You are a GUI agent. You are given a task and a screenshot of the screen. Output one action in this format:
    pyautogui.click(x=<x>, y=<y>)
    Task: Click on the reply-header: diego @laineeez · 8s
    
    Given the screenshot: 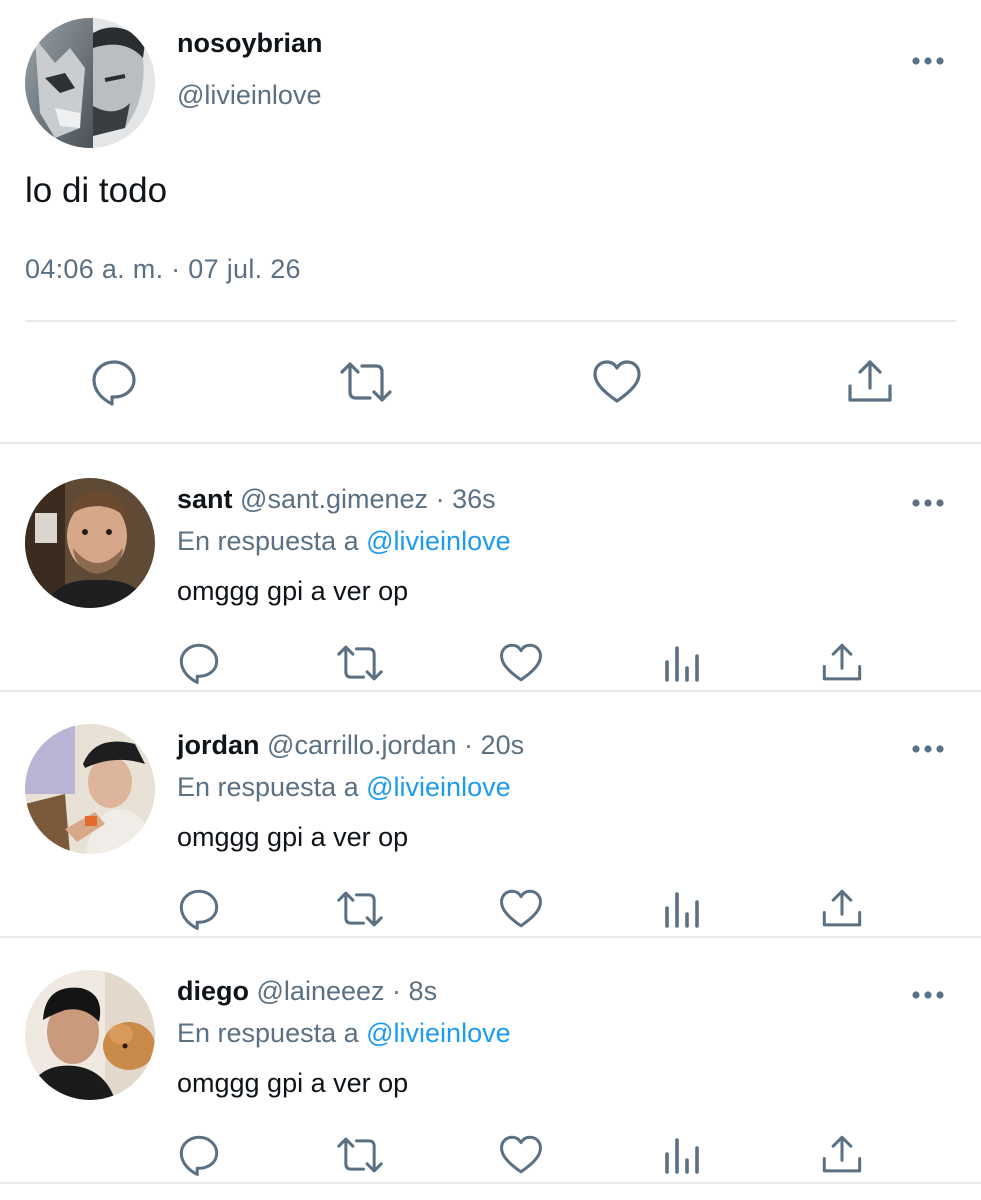 What is the action you would take?
    pyautogui.click(x=307, y=991)
    